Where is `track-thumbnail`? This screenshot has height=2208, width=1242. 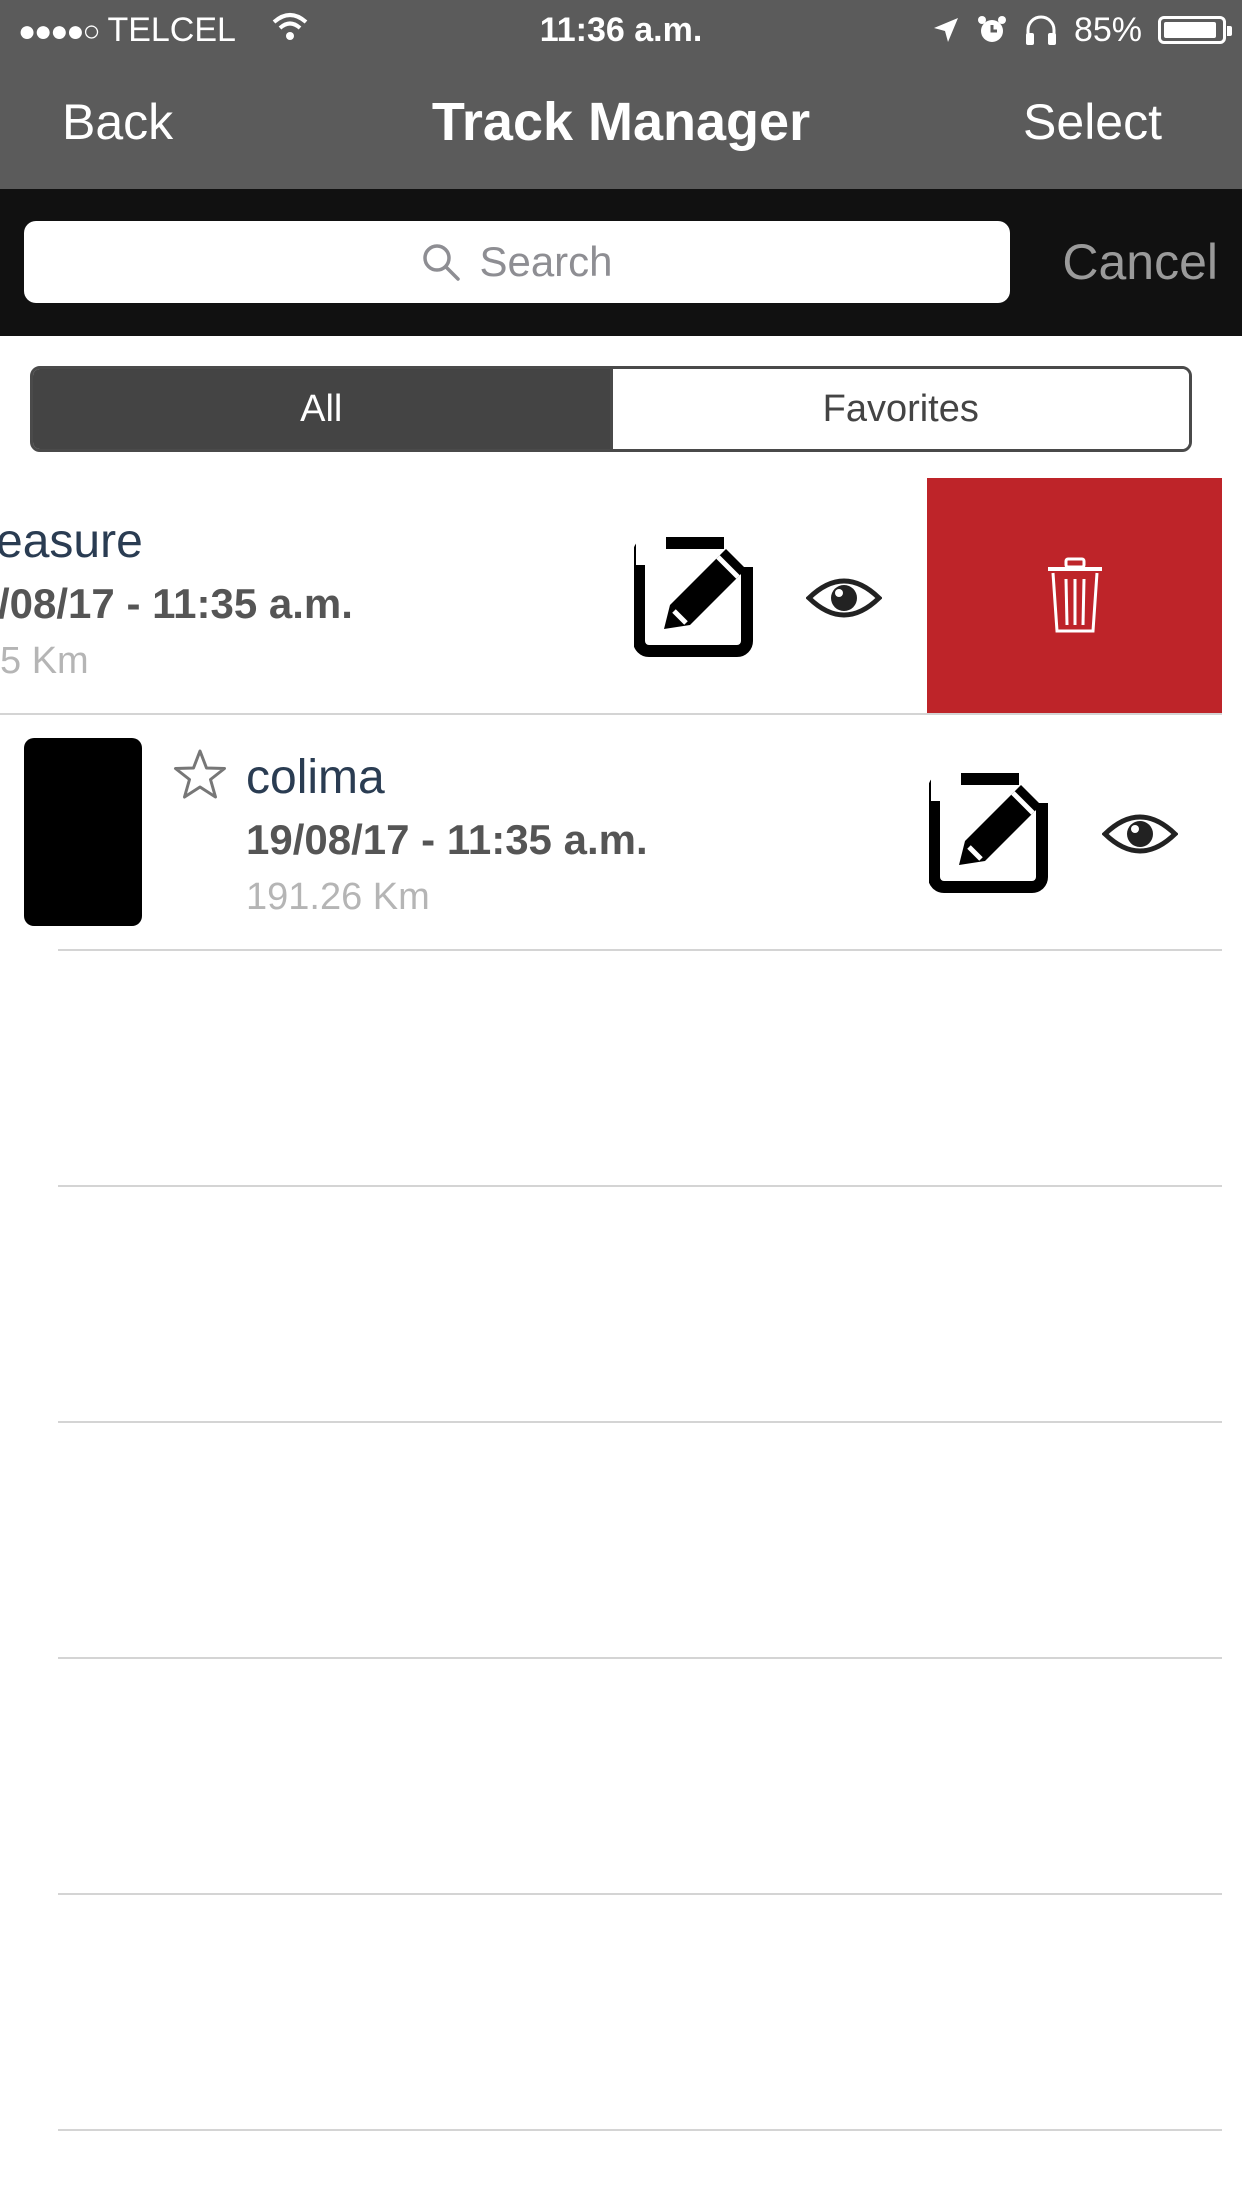
track-thumbnail is located at coordinates (83, 832).